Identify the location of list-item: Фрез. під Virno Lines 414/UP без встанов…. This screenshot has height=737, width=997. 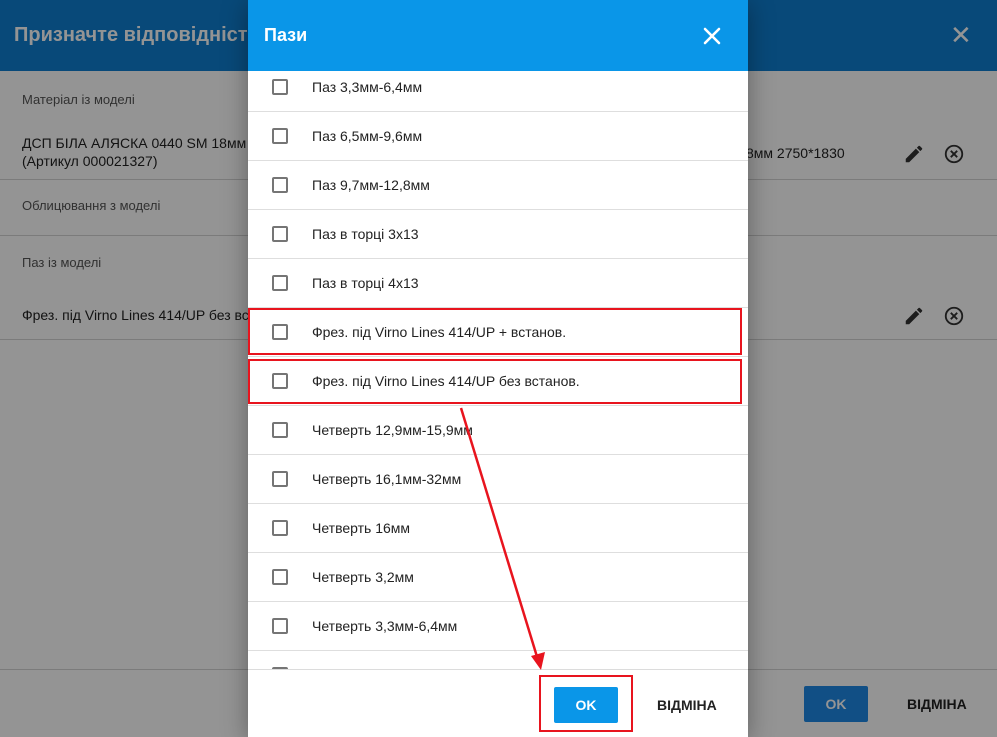
(498, 381).